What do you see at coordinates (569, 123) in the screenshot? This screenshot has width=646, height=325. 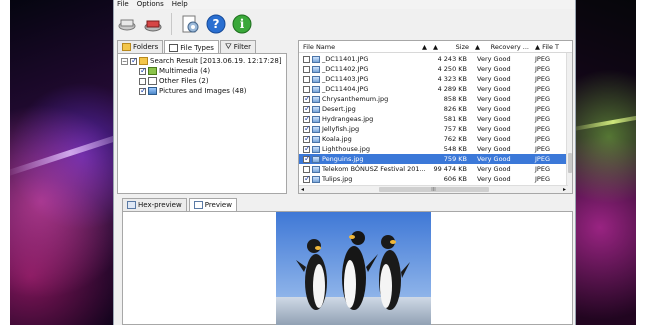 I see `vertical-scrollbar` at bounding box center [569, 123].